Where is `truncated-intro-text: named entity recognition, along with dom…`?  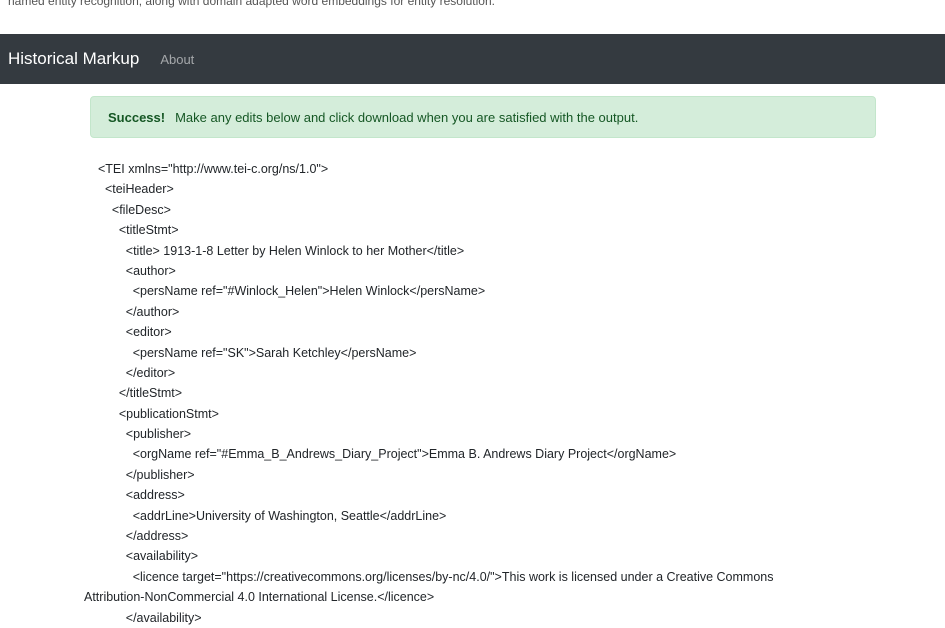
truncated-intro-text: named entity recognition, along with dom… is located at coordinates (251, 4).